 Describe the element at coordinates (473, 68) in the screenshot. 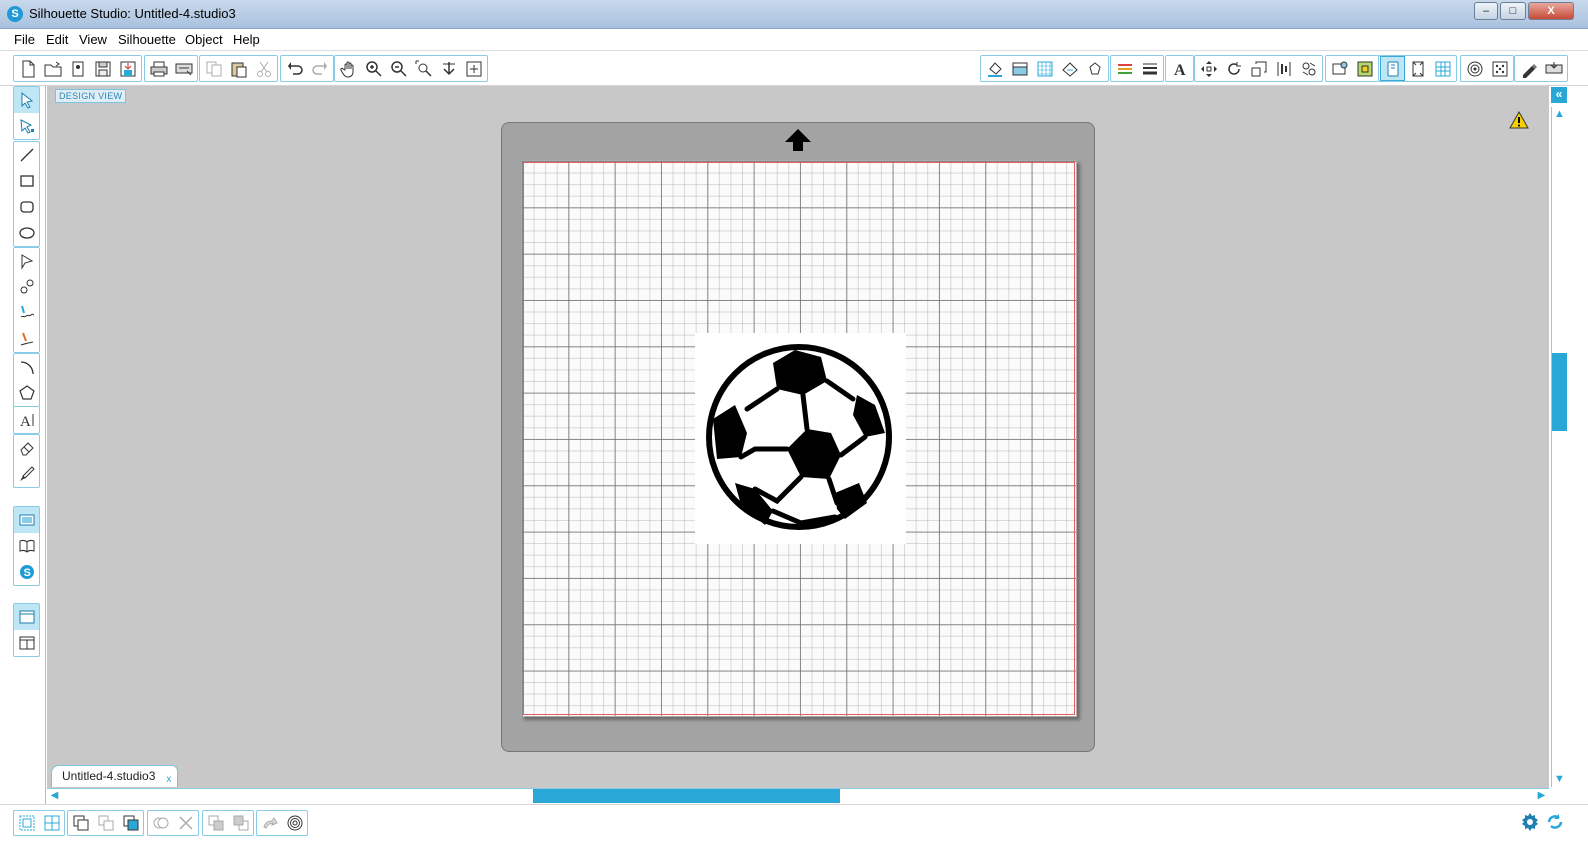

I see `fit-to-page-icon` at that location.